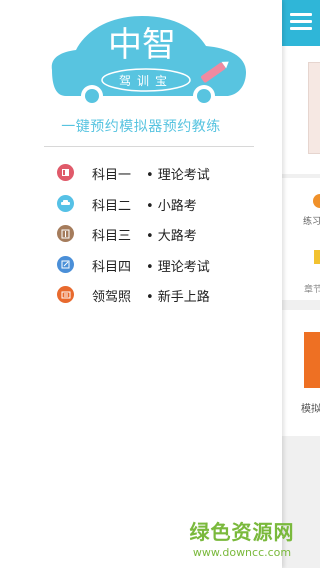  Describe the element at coordinates (171, 236) in the screenshot. I see `menu-item-desc: • 大路考` at that location.